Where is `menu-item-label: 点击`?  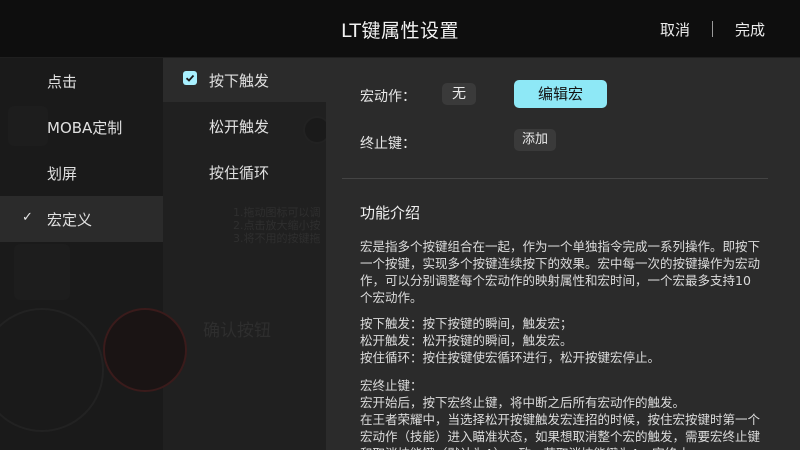
menu-item-label: 点击 is located at coordinates (62, 82).